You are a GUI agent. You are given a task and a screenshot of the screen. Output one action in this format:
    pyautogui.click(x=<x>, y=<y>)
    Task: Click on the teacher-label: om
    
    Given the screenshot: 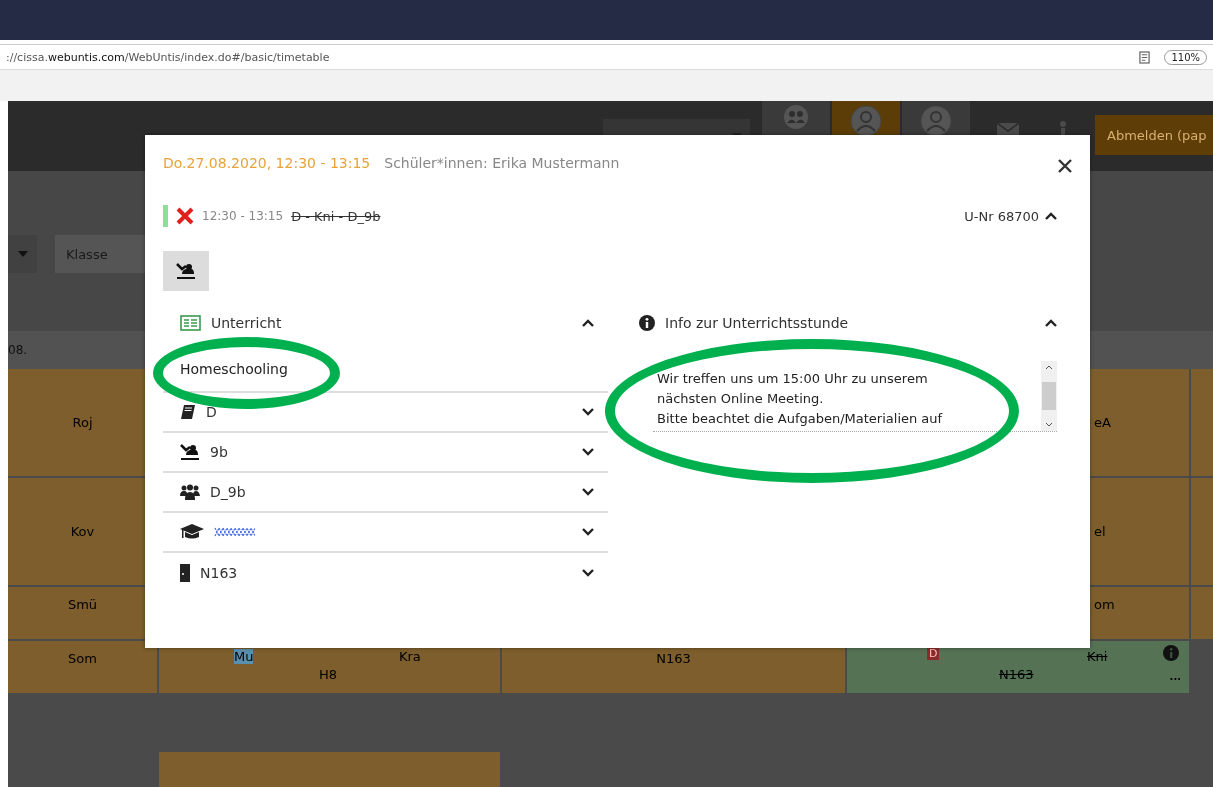 What is the action you would take?
    pyautogui.click(x=1104, y=604)
    